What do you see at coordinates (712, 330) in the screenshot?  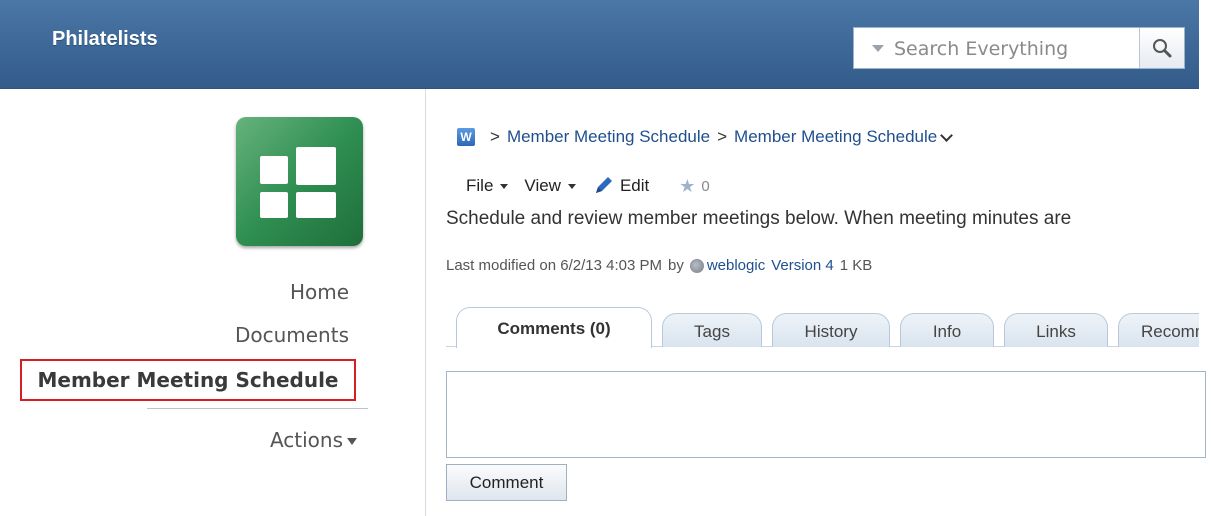 I see `tab-tags: Tags` at bounding box center [712, 330].